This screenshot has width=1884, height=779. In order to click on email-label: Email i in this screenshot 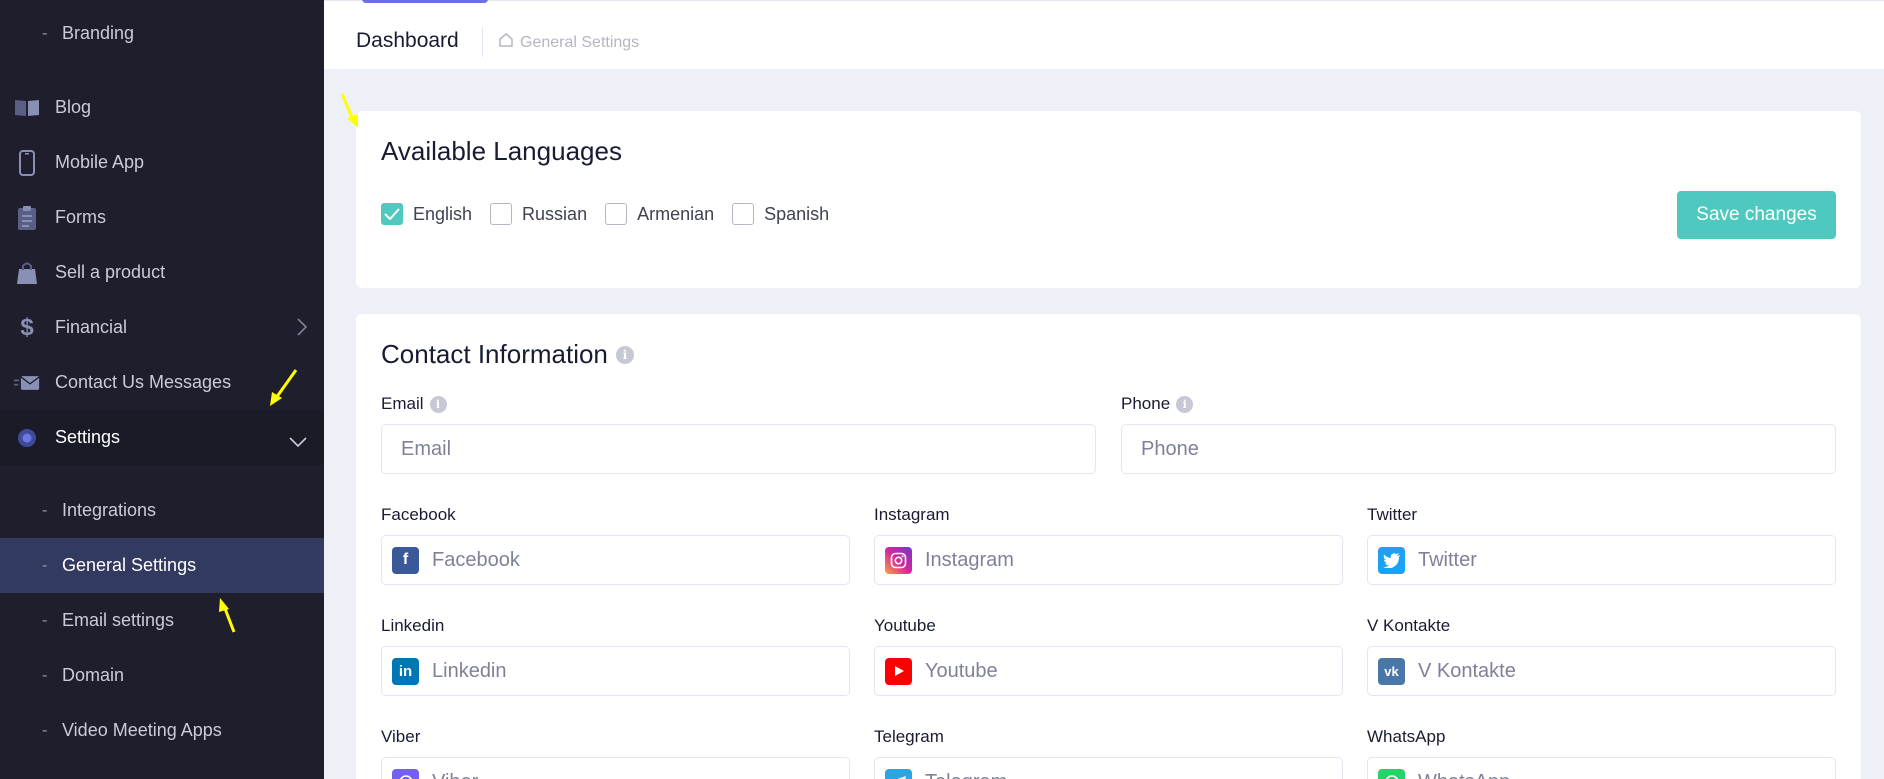, I will do `click(414, 404)`.